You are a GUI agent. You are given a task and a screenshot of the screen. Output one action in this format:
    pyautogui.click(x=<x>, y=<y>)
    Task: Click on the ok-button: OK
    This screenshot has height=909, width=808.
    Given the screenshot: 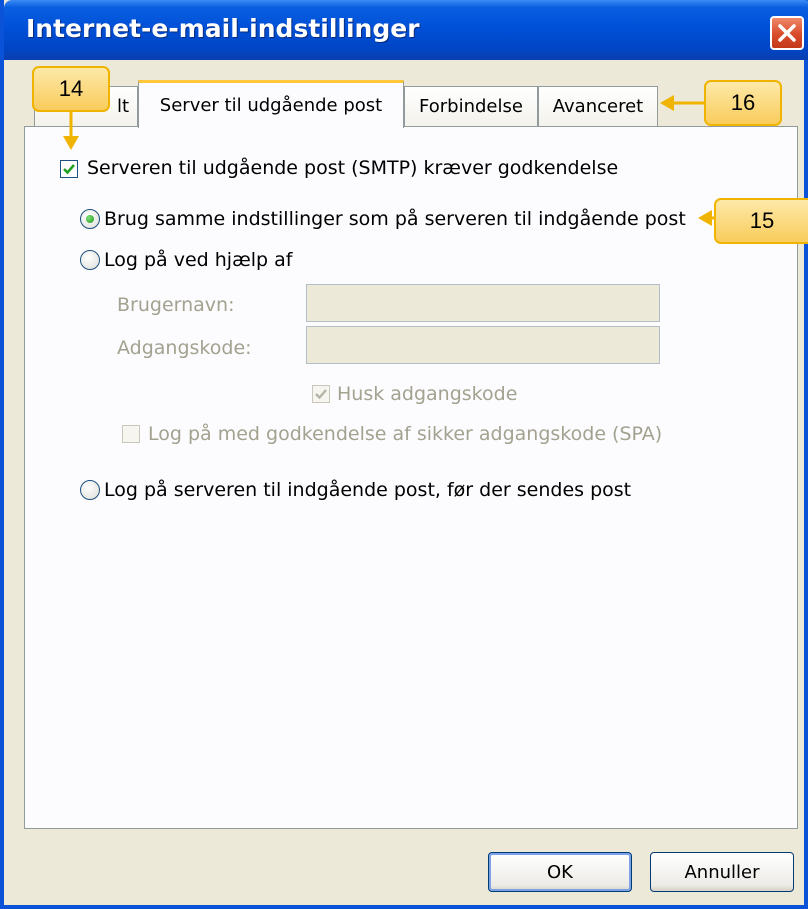 What is the action you would take?
    pyautogui.click(x=560, y=872)
    